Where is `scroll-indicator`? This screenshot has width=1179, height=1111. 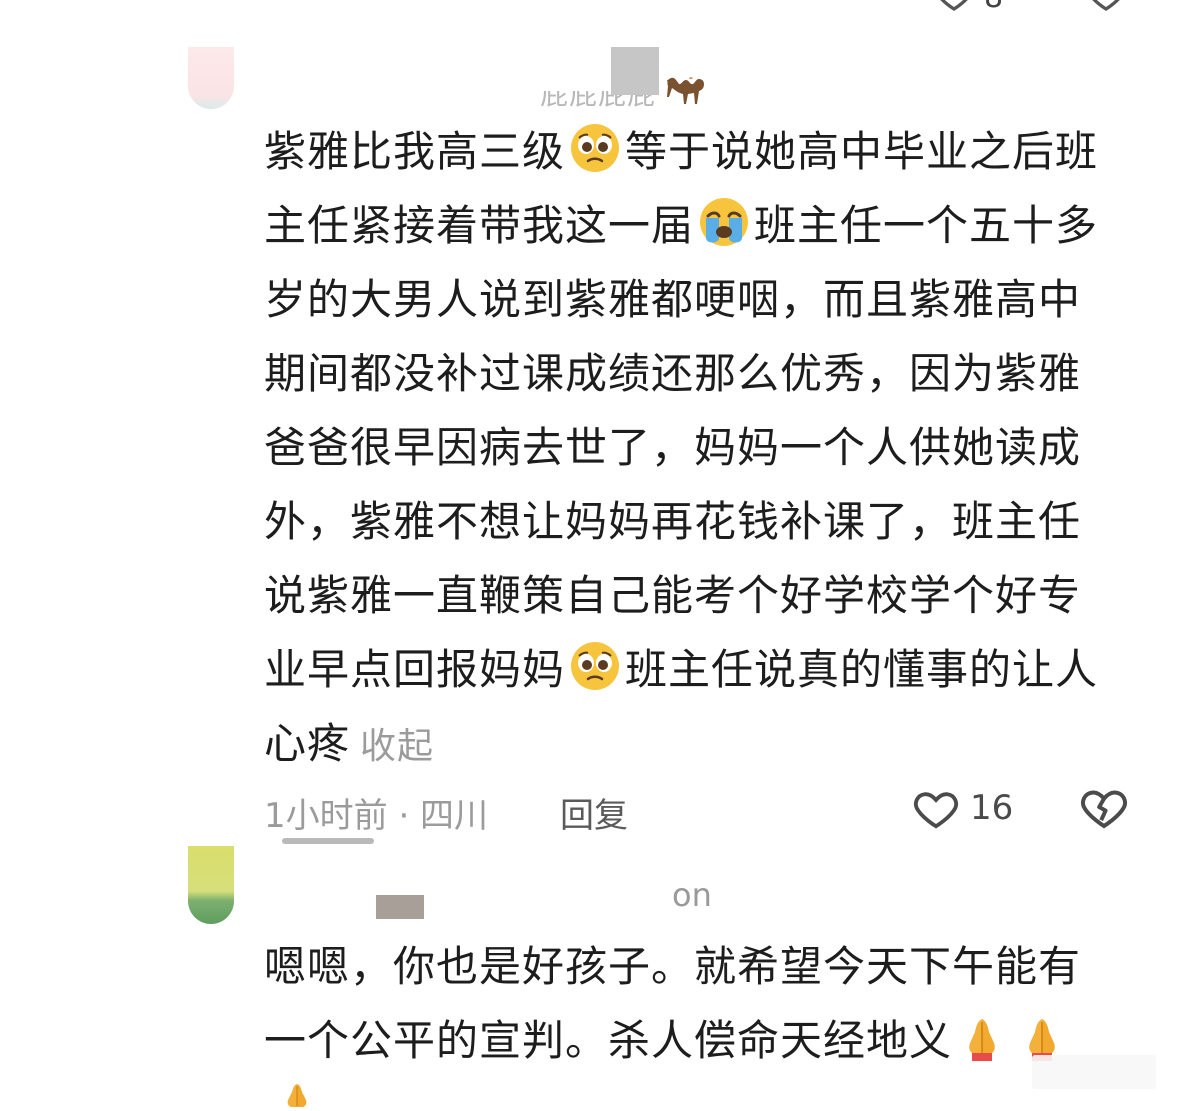 scroll-indicator is located at coordinates (328, 841).